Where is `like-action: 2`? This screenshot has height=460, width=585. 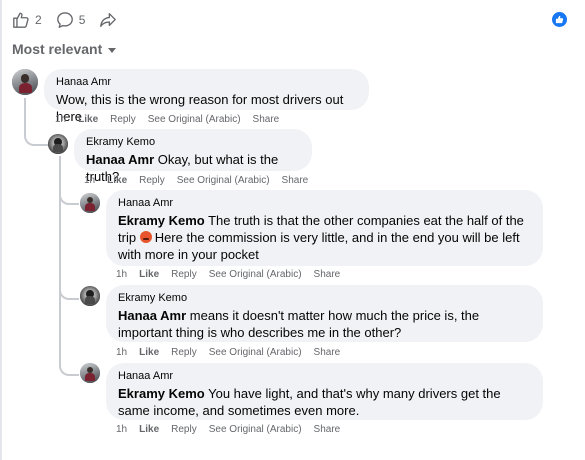
like-action: 2 is located at coordinates (27, 20).